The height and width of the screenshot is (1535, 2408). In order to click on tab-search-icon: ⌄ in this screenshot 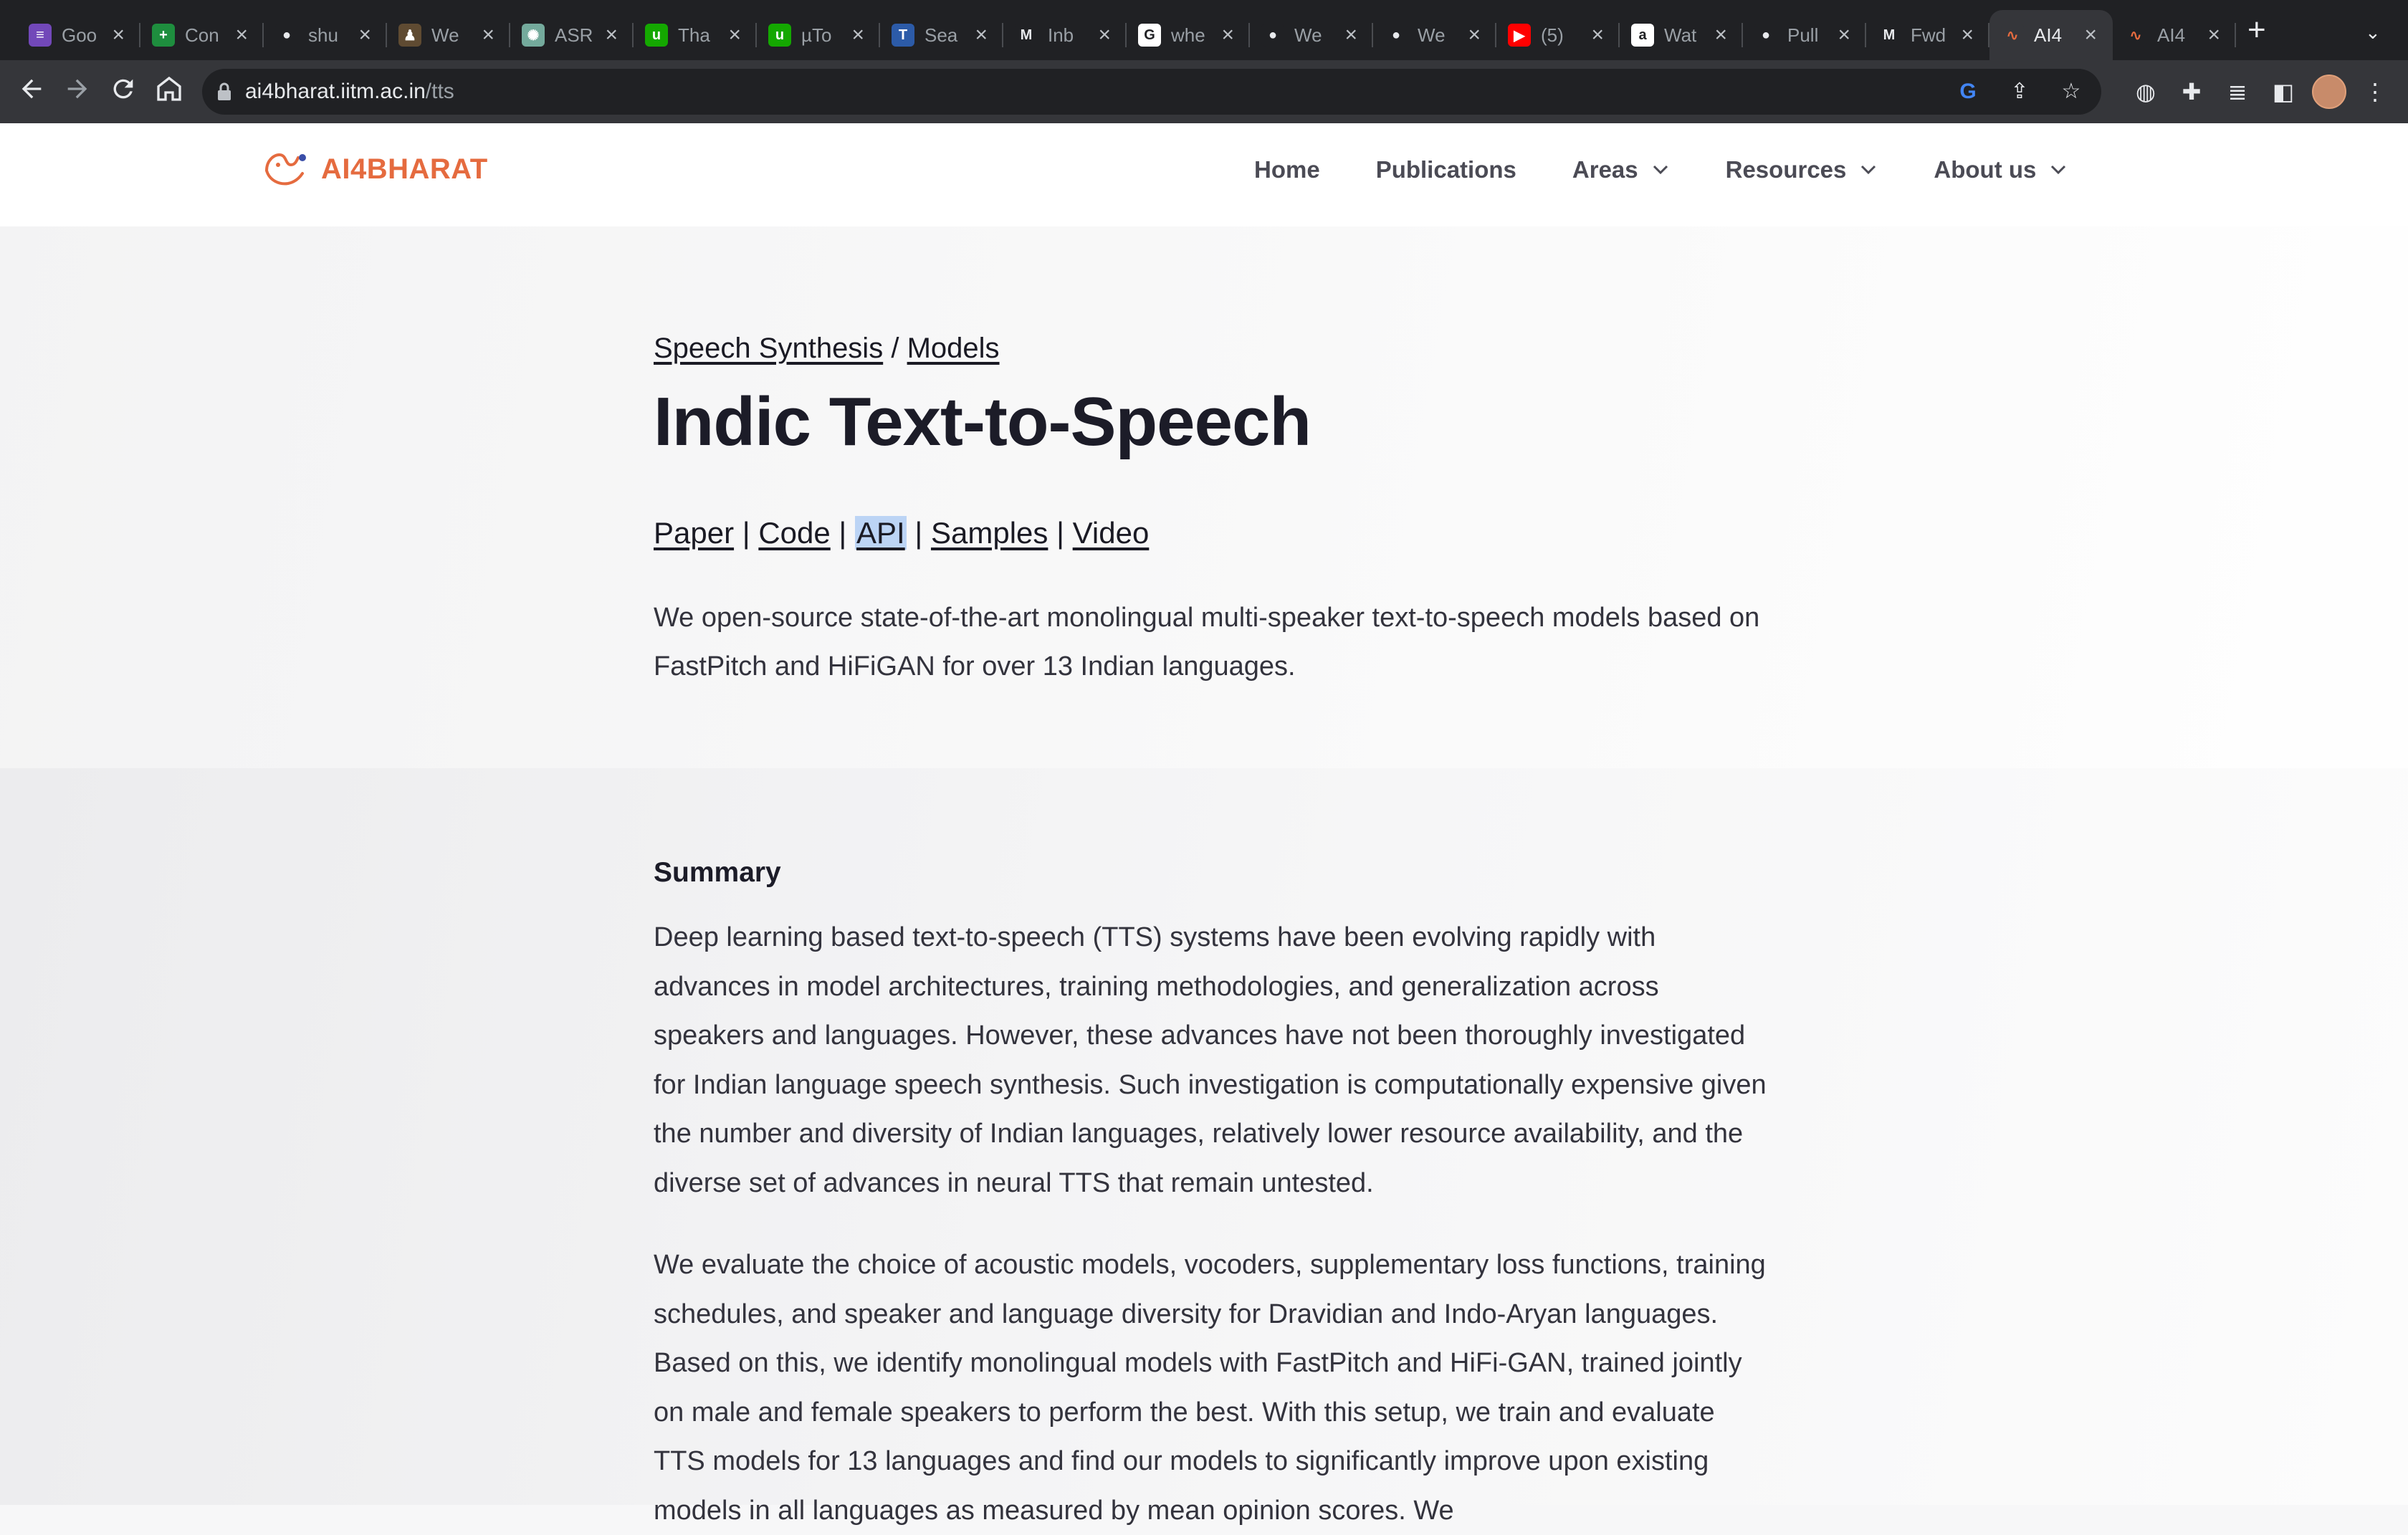, I will do `click(2373, 32)`.